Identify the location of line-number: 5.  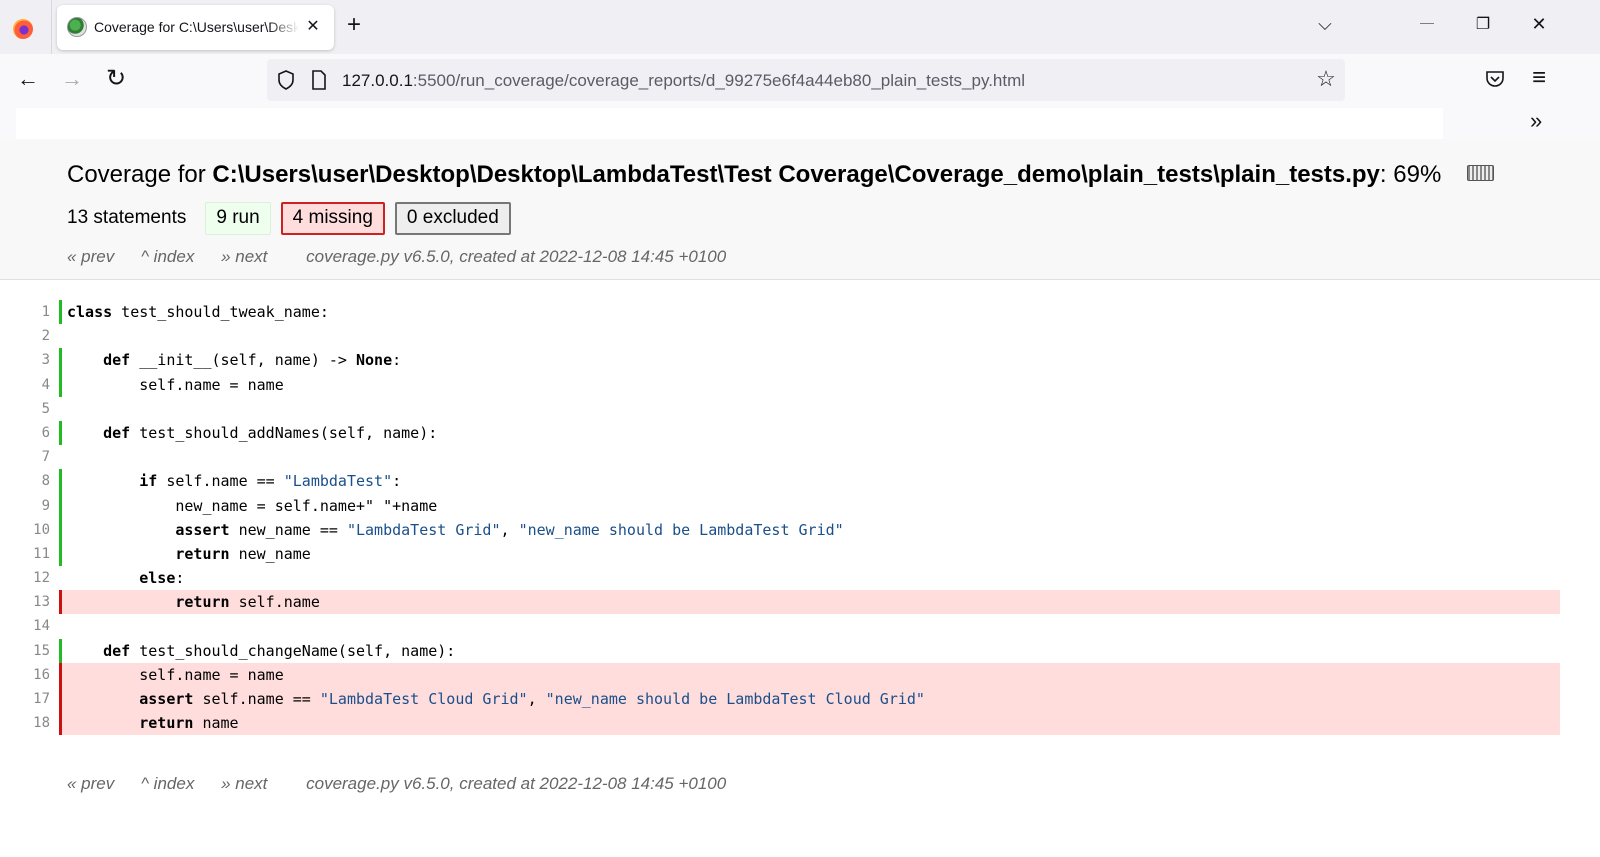
(25, 409).